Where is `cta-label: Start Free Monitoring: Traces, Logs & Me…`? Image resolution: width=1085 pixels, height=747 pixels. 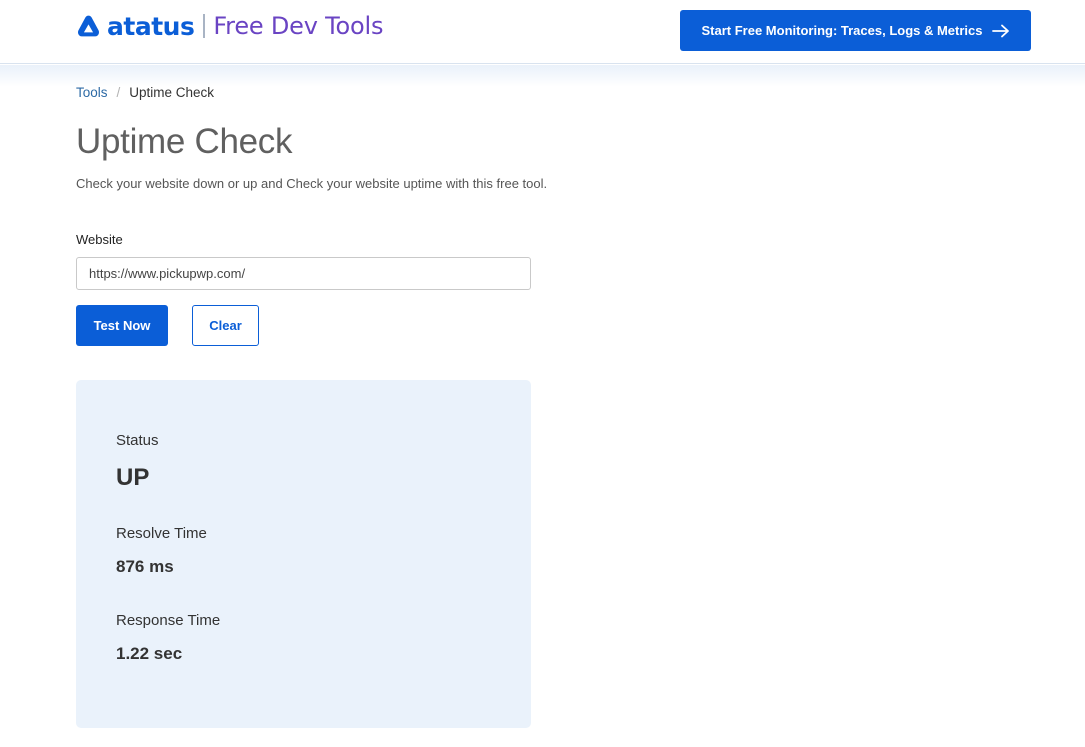 cta-label: Start Free Monitoring: Traces, Logs & Me… is located at coordinates (842, 30).